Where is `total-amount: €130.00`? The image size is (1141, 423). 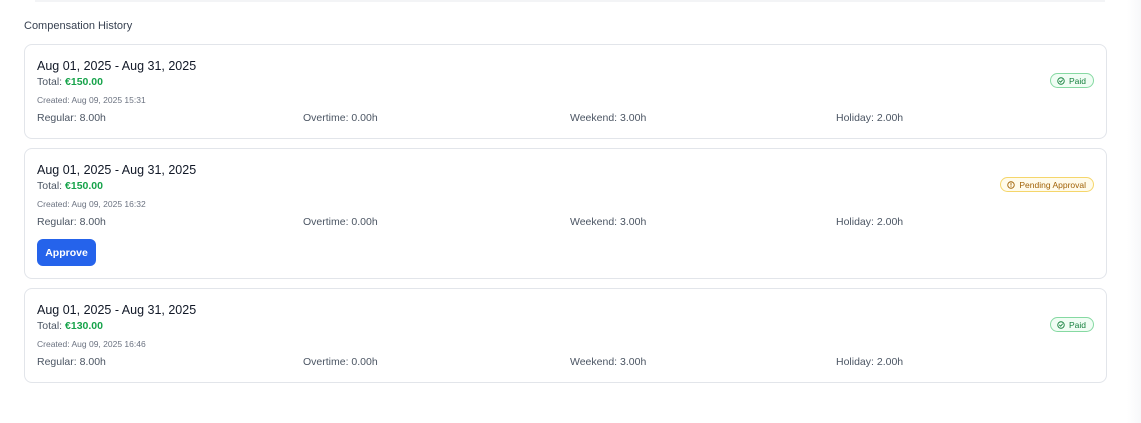 total-amount: €130.00 is located at coordinates (84, 326).